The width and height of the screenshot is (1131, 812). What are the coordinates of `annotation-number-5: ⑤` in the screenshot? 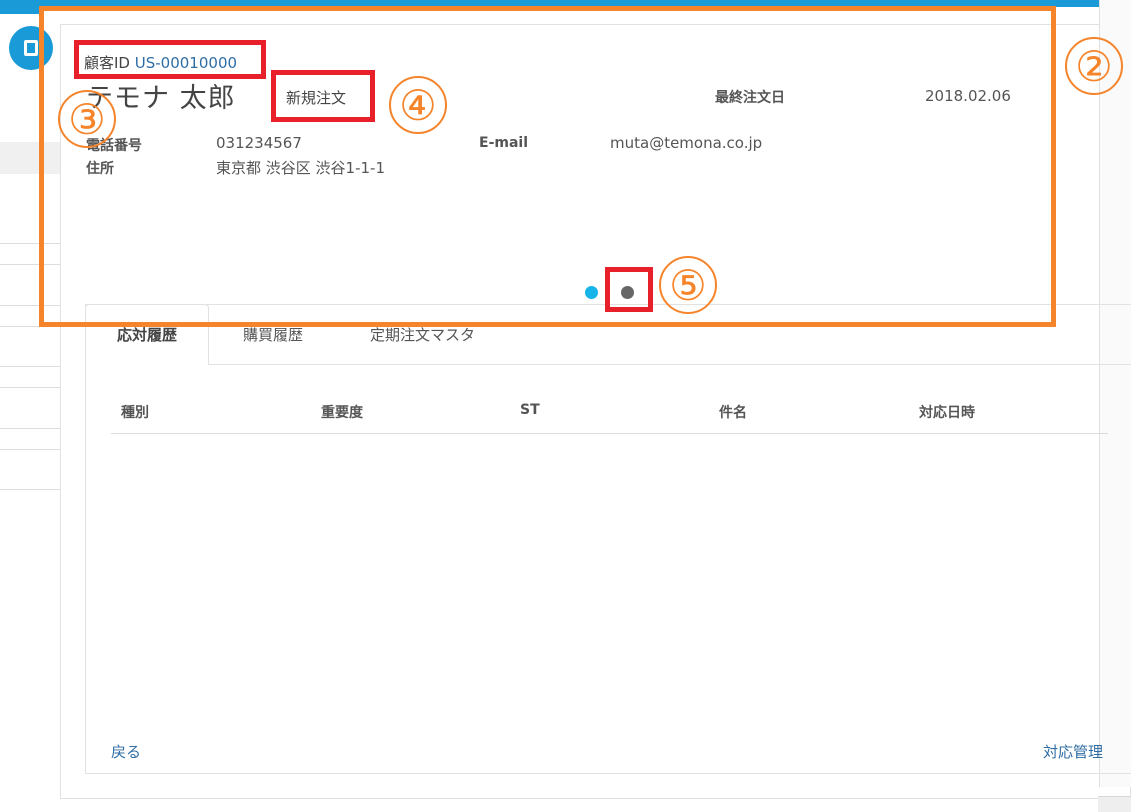 It's located at (688, 285).